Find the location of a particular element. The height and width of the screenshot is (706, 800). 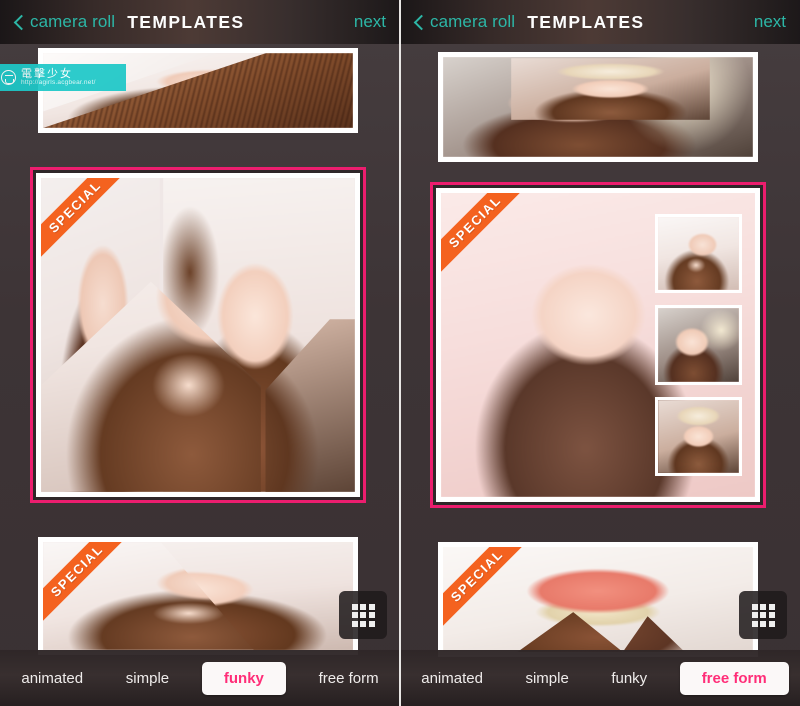

watermark-url: http://agirls.acgbear.net/ is located at coordinates (58, 83).